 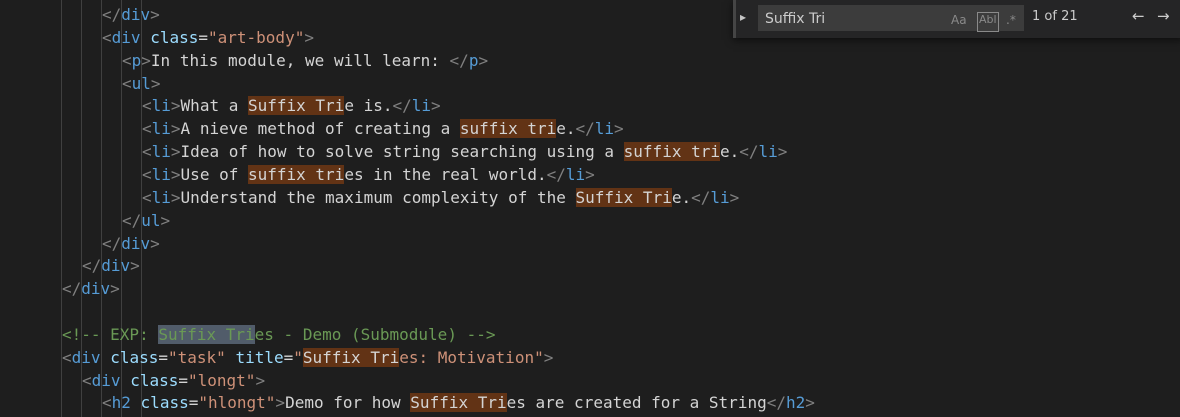 I want to click on arrow-right-icon: →, so click(x=1163, y=16).